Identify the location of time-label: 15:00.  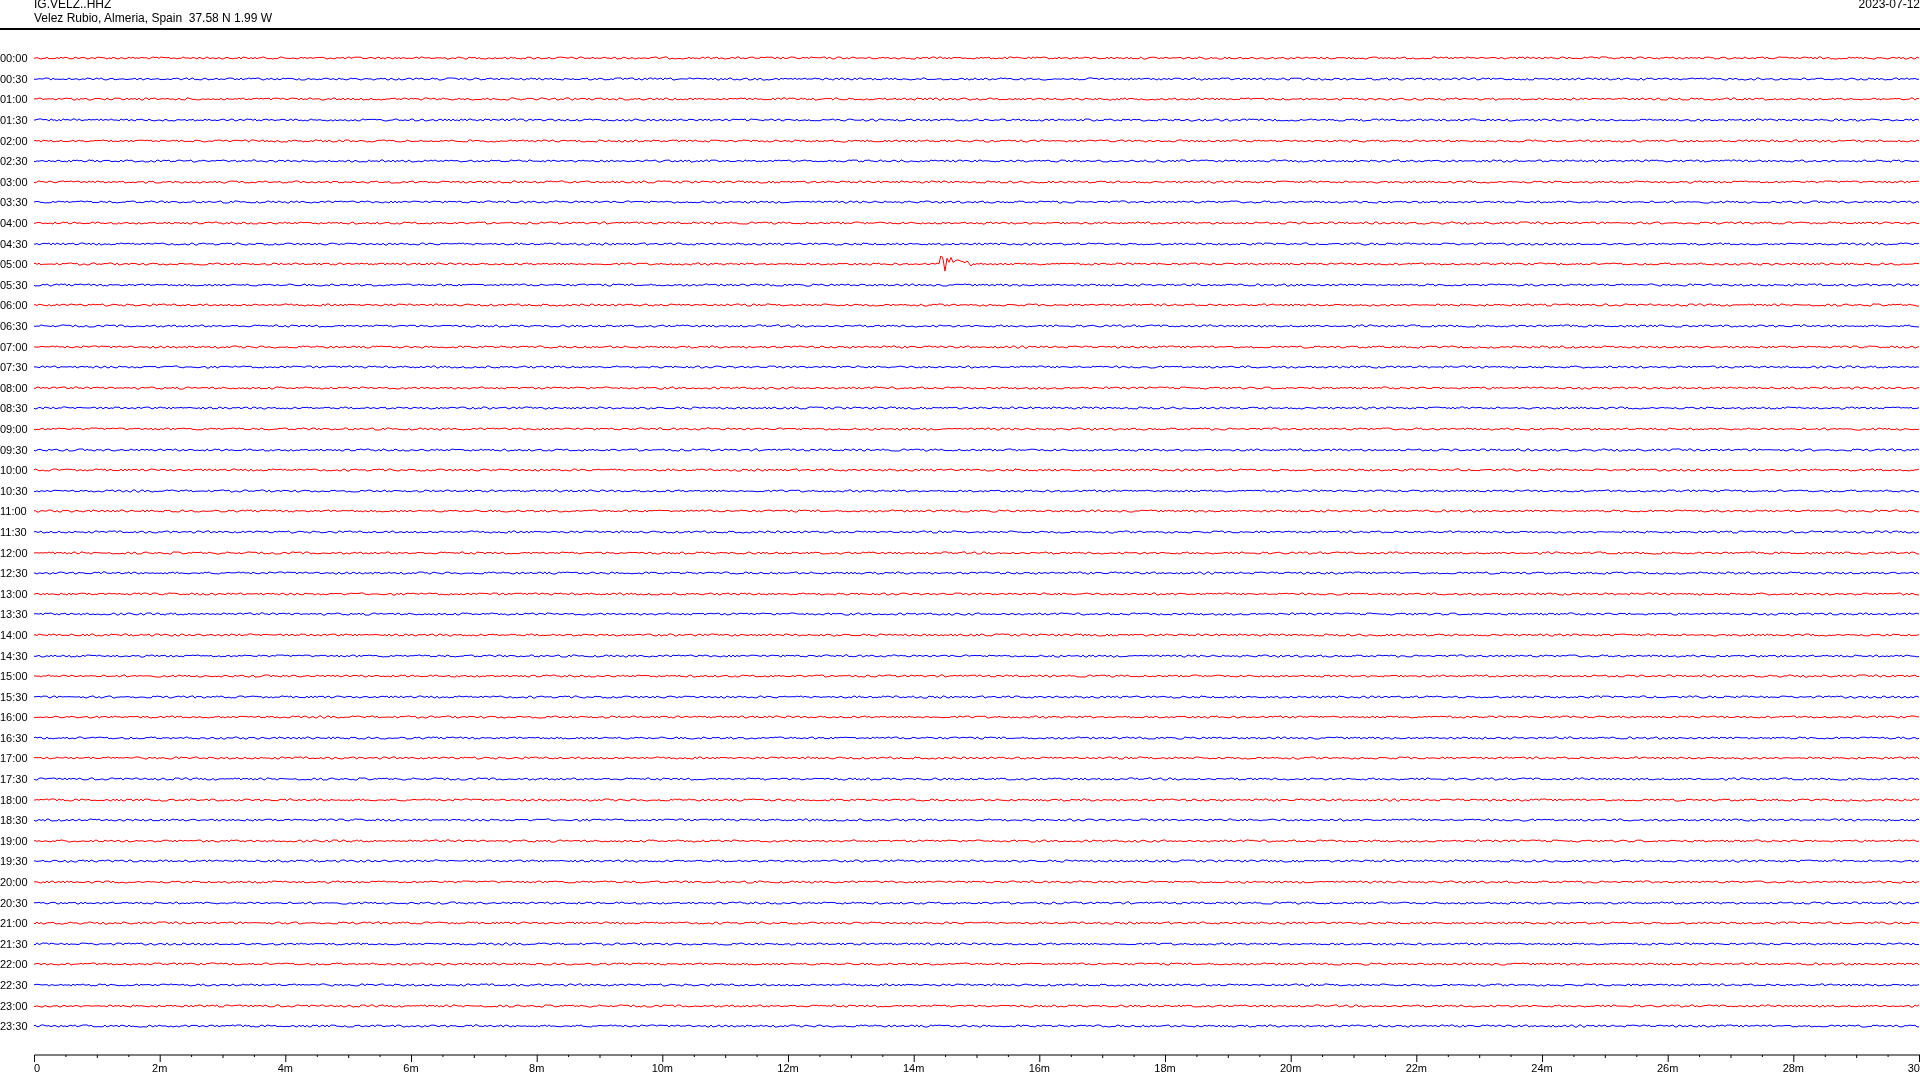
(14, 676).